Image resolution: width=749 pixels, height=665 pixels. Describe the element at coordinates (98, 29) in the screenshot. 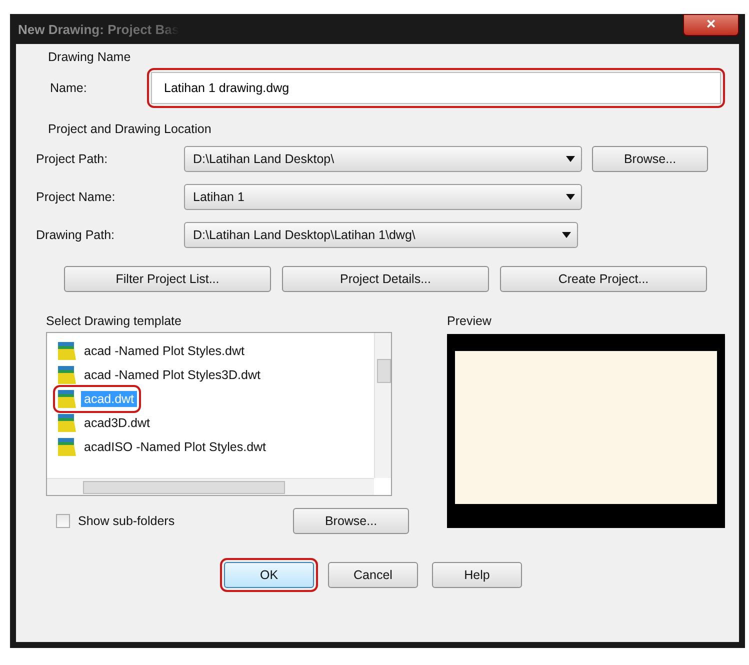

I see `window-title: New Drawing: Project Bas` at that location.